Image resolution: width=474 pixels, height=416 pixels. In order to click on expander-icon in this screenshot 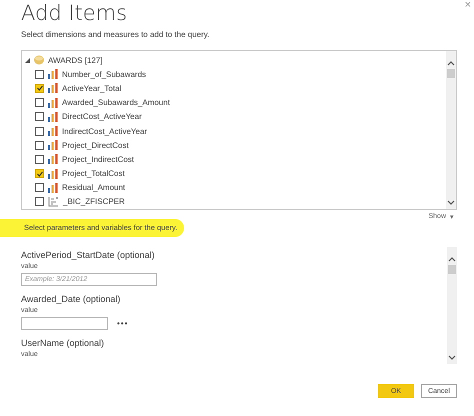, I will do `click(27, 60)`.